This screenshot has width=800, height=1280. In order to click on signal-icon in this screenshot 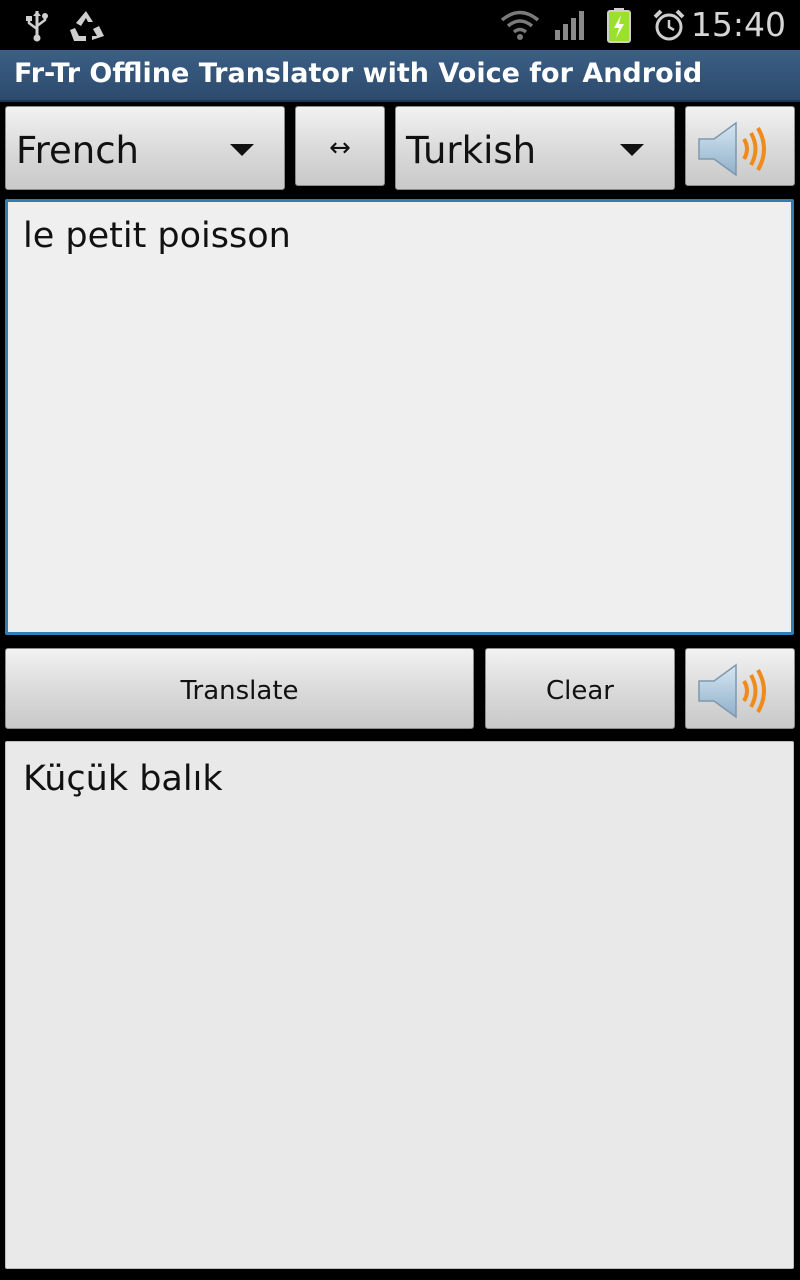, I will do `click(570, 27)`.